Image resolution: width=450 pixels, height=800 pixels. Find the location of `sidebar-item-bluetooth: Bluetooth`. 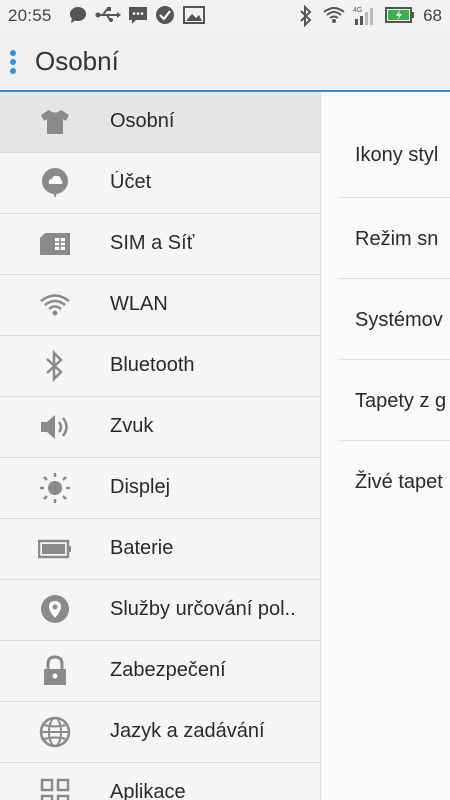

sidebar-item-bluetooth: Bluetooth is located at coordinates (160, 366).